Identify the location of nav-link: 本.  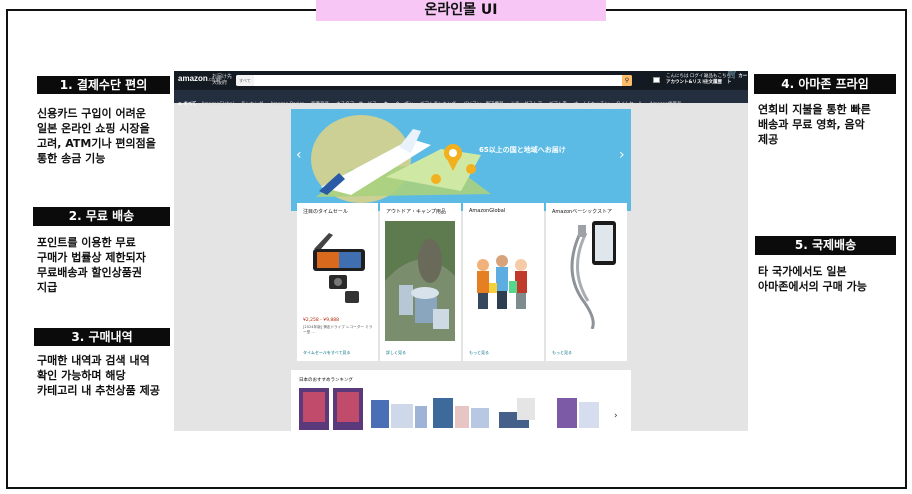
(386, 104).